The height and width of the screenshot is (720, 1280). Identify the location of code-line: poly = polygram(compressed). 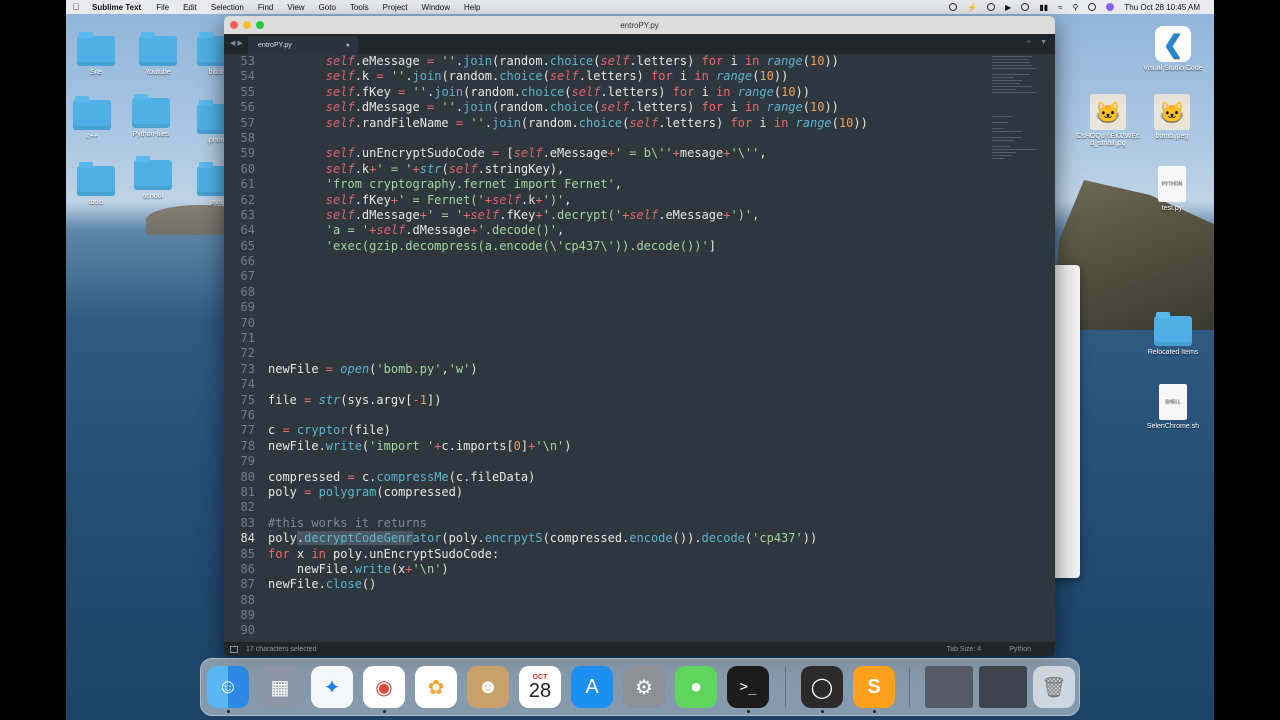
(366, 491).